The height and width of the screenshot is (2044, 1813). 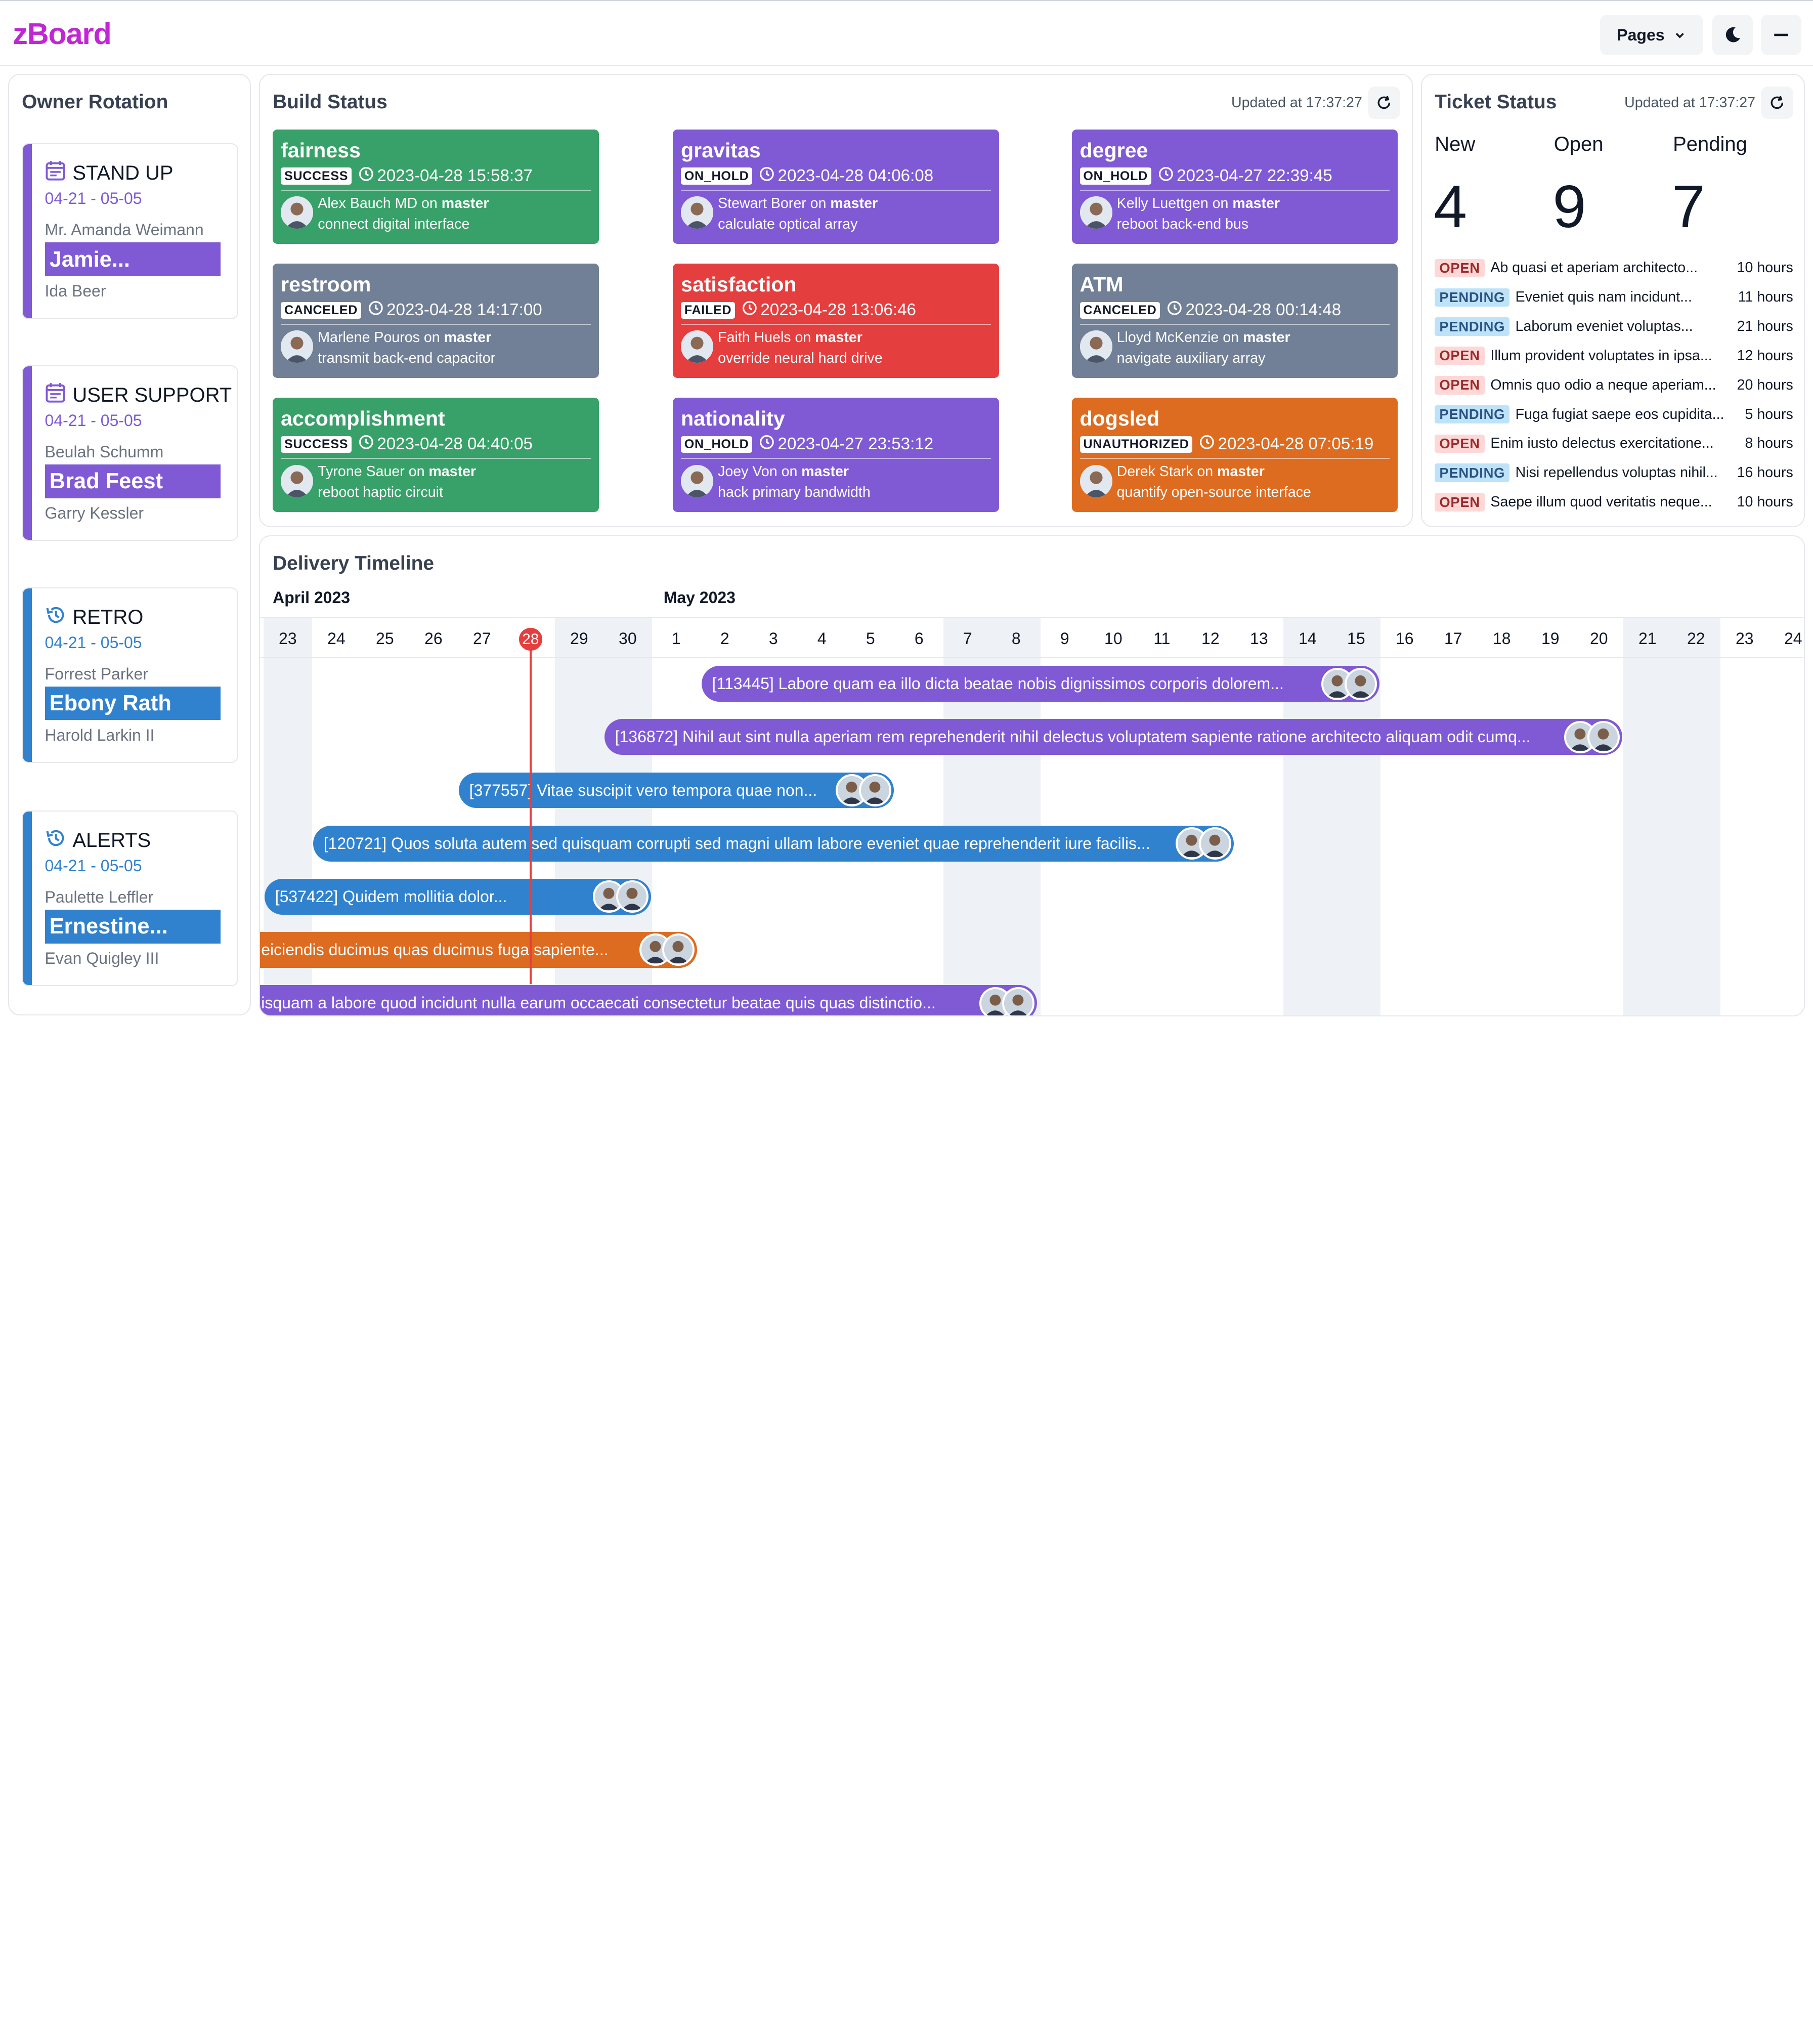 I want to click on ticket-count-open: 9, so click(x=1569, y=207).